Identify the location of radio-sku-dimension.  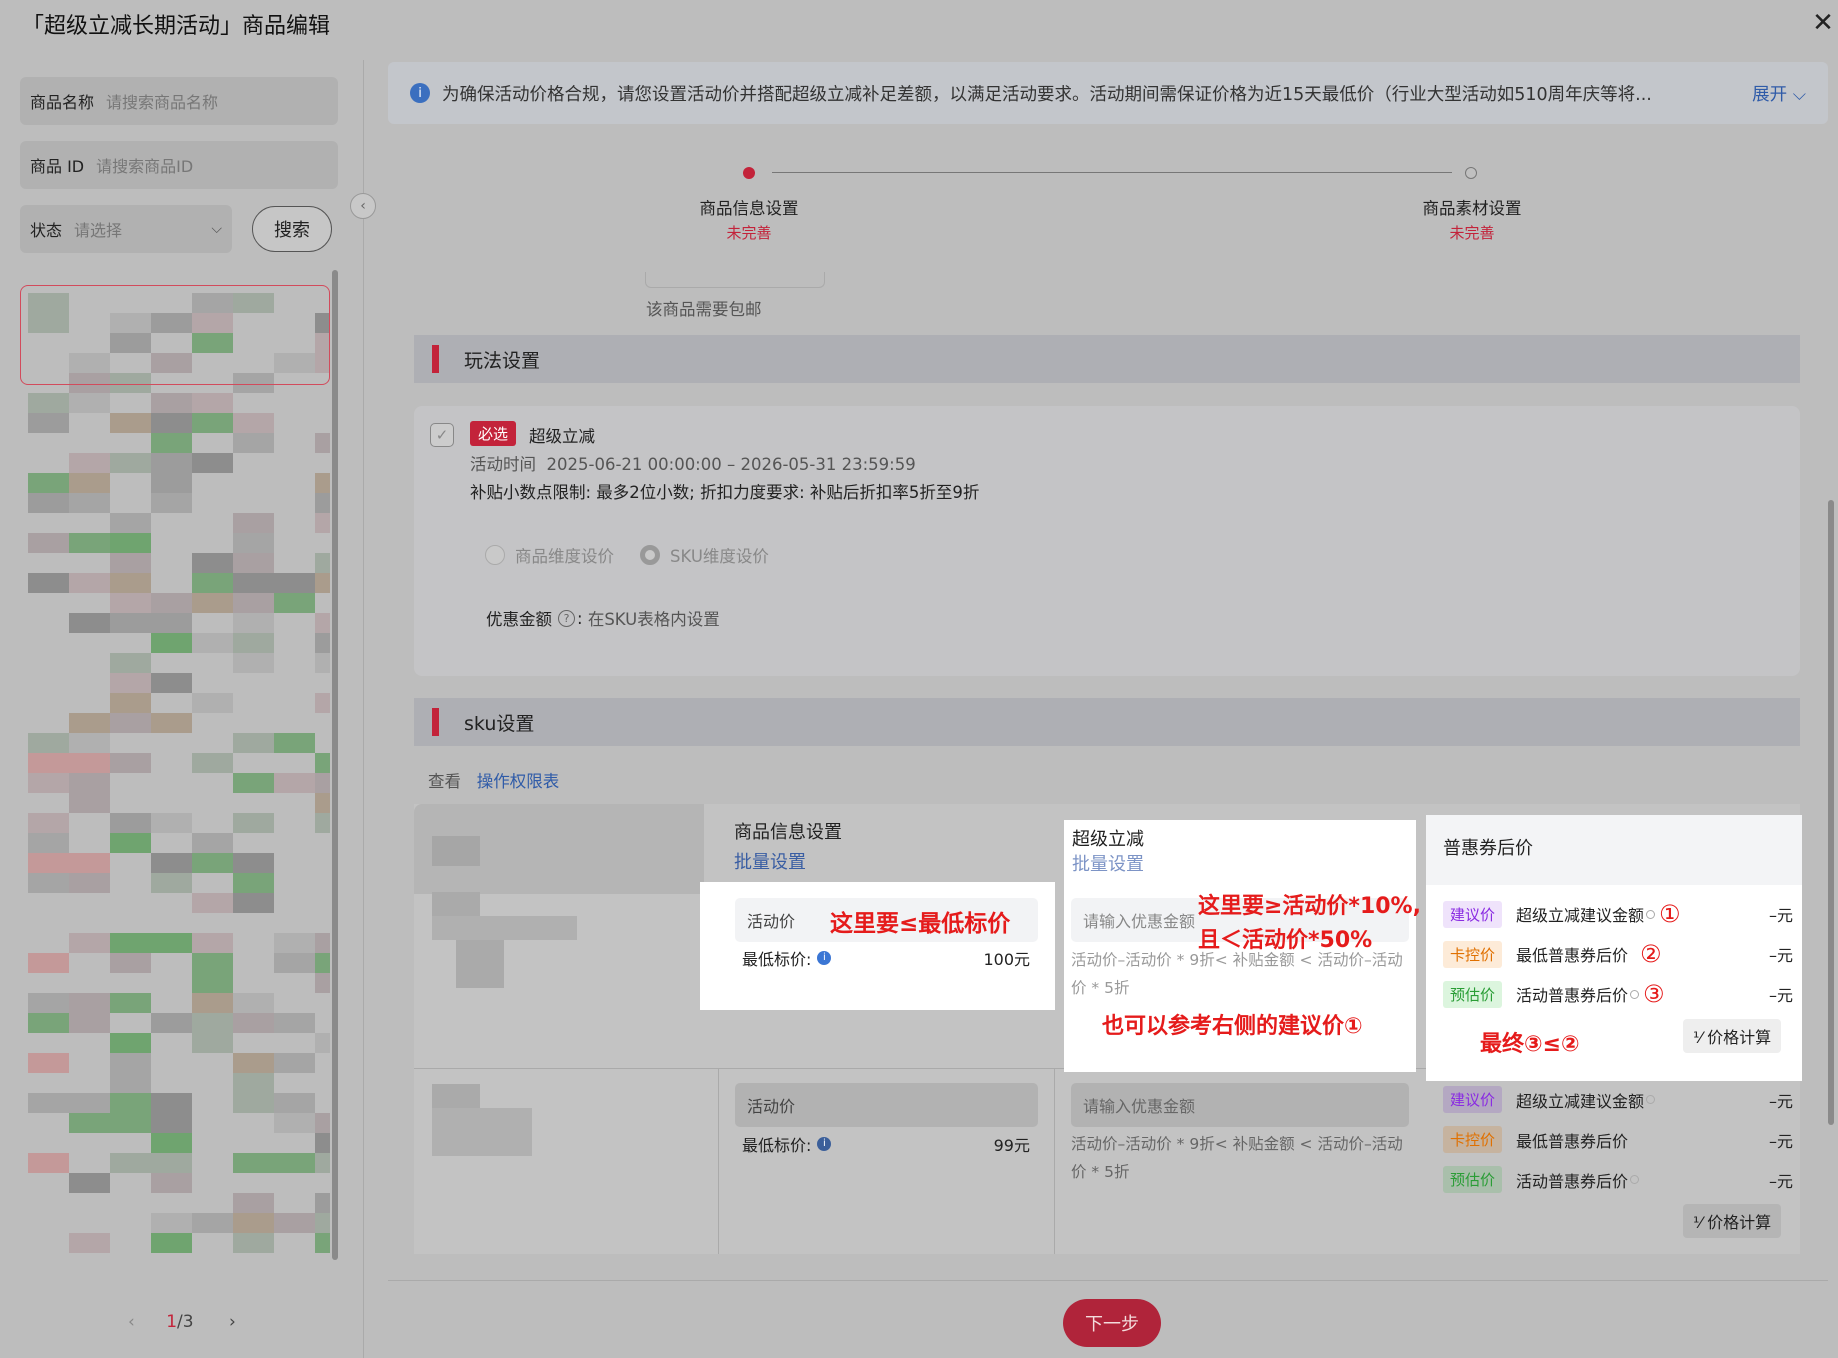
(650, 555).